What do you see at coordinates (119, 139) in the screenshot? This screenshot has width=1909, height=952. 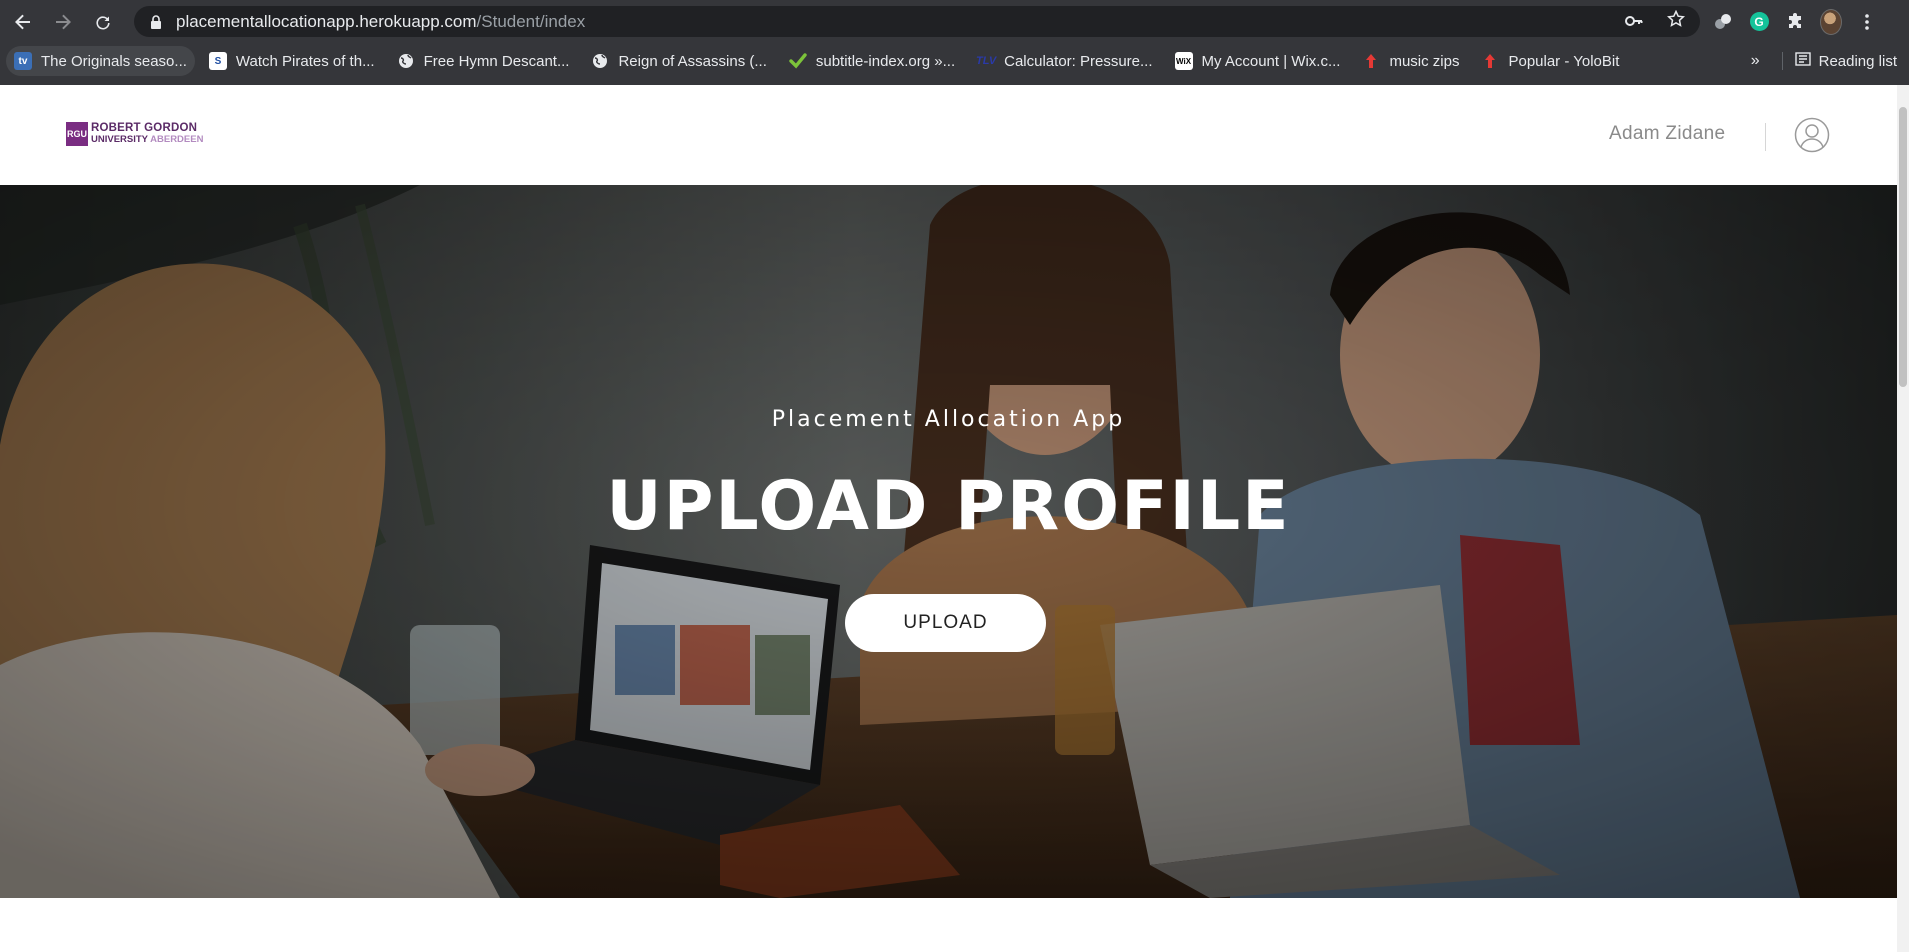 I see `logo-university: UNIVERSITY` at bounding box center [119, 139].